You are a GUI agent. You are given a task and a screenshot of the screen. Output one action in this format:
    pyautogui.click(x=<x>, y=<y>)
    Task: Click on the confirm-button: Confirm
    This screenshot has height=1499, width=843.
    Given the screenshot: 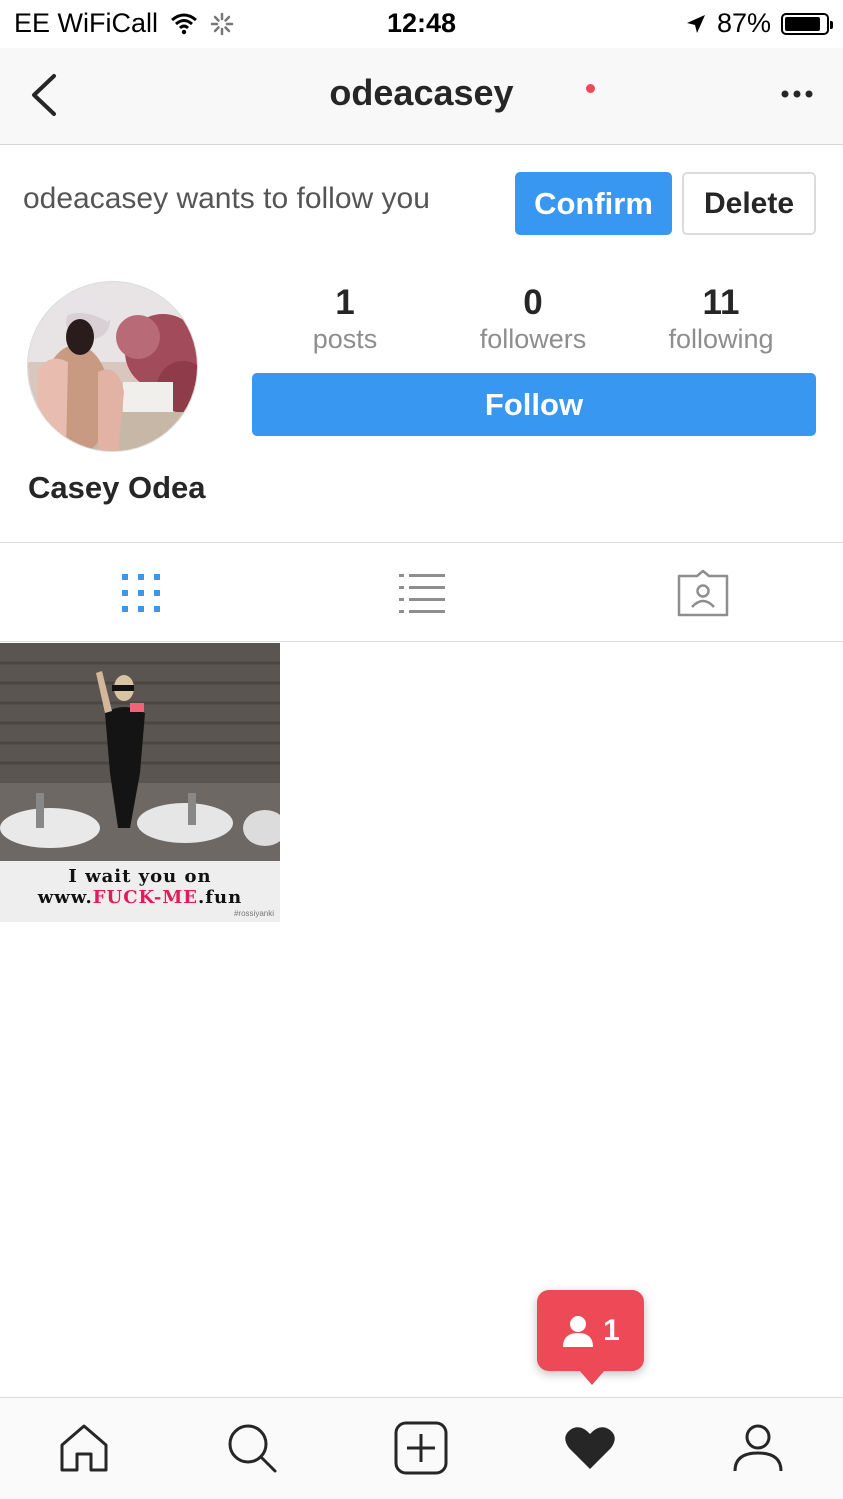 What is the action you would take?
    pyautogui.click(x=593, y=203)
    